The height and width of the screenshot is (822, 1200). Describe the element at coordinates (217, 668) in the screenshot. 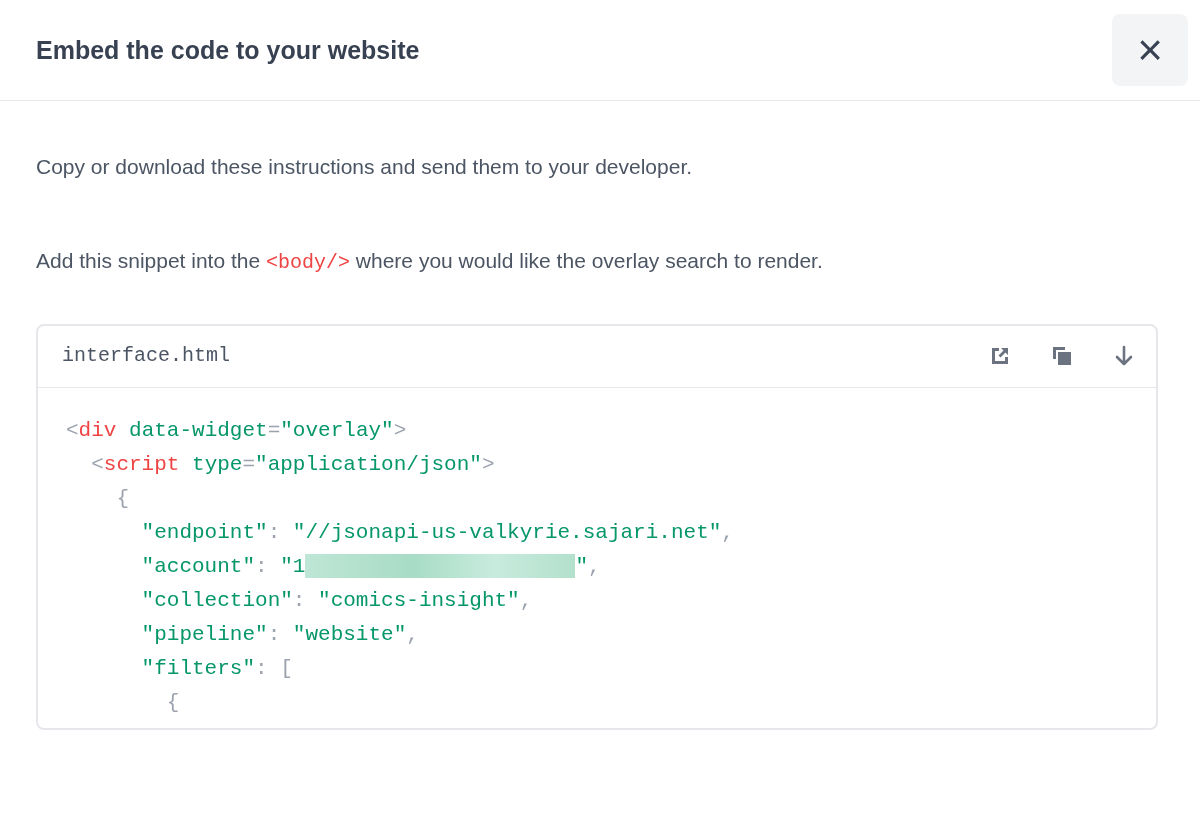

I see `code-line: "filters": [` at that location.